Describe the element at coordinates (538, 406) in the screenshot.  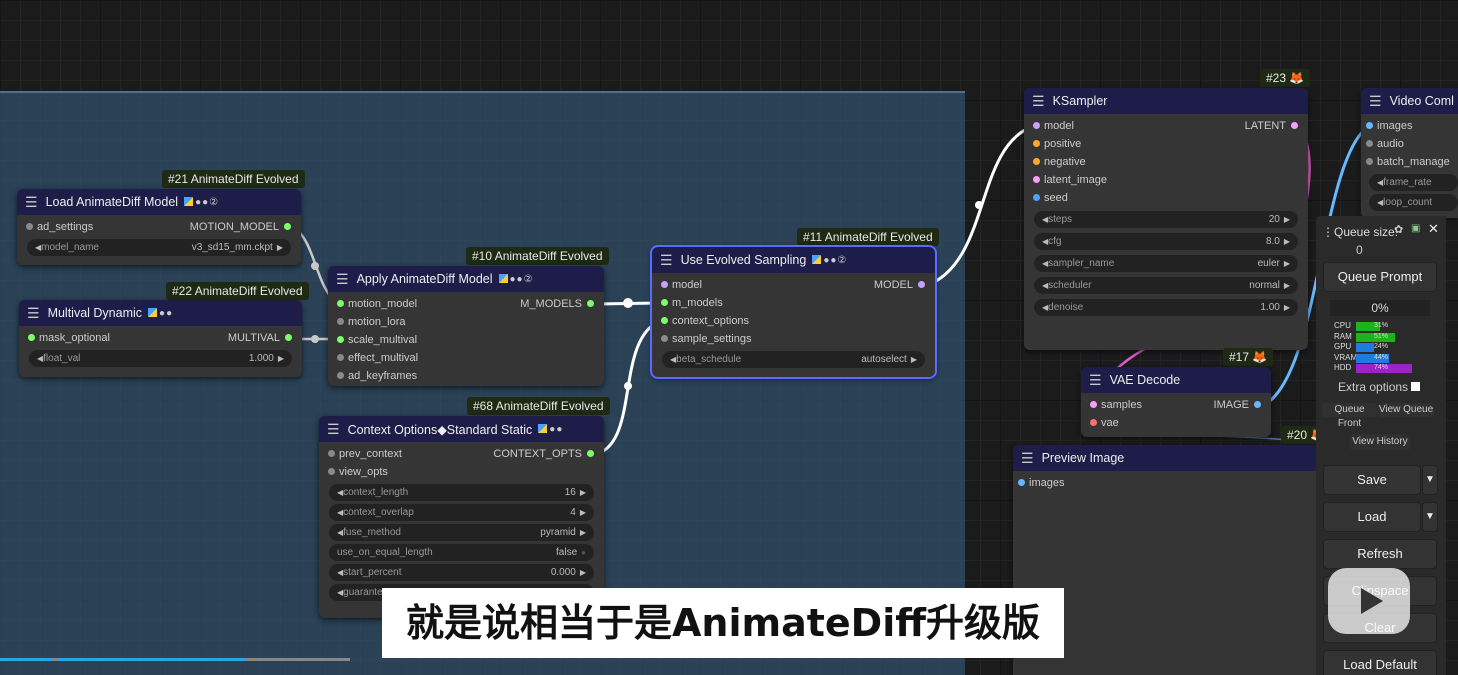
I see `node-badge: #68 AnimateDiff Evolved` at that location.